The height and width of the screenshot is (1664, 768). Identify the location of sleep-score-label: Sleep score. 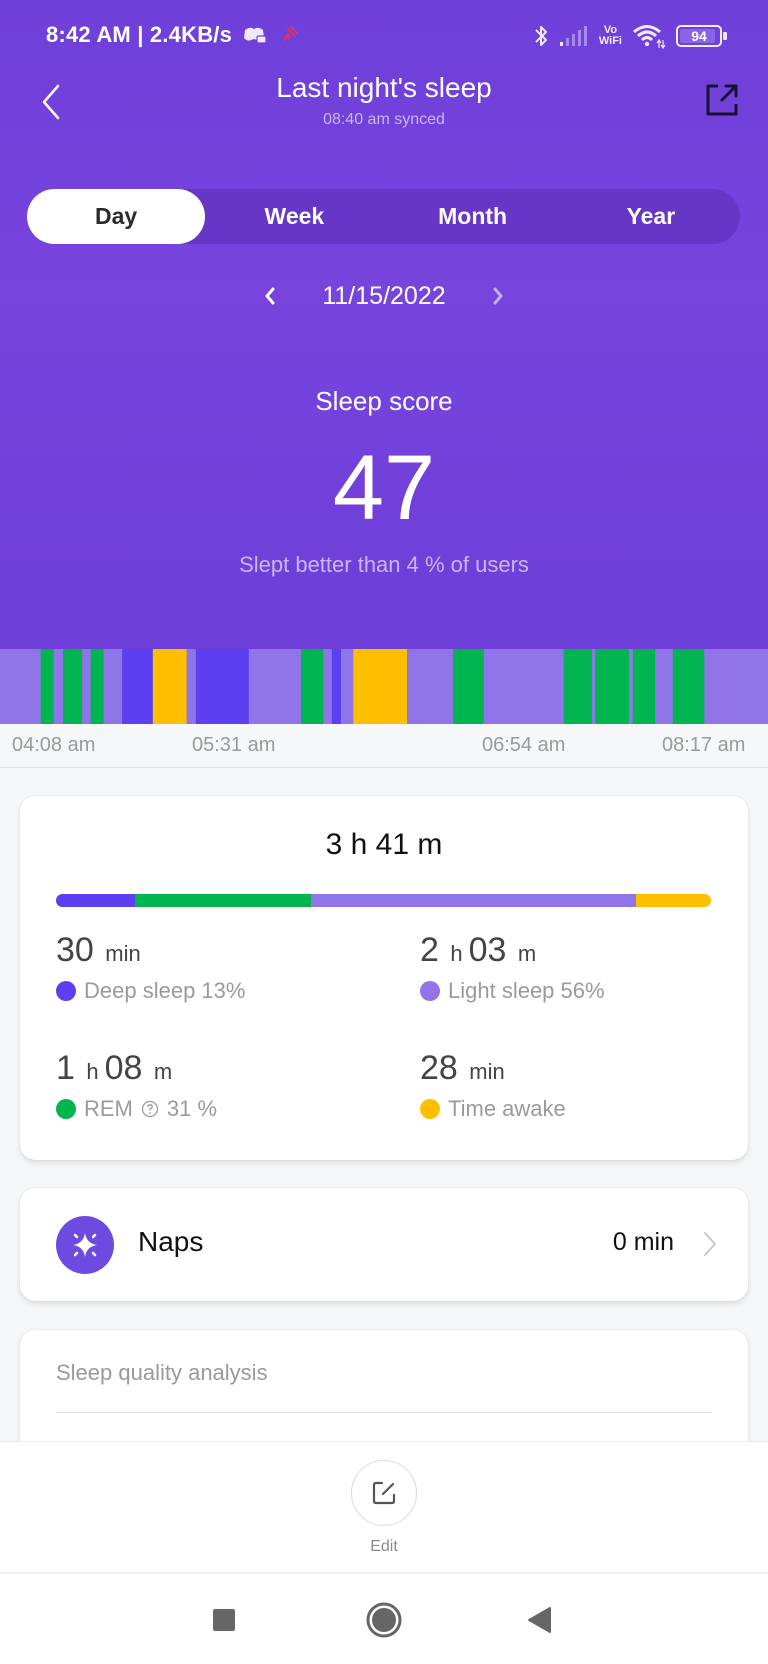
(384, 401).